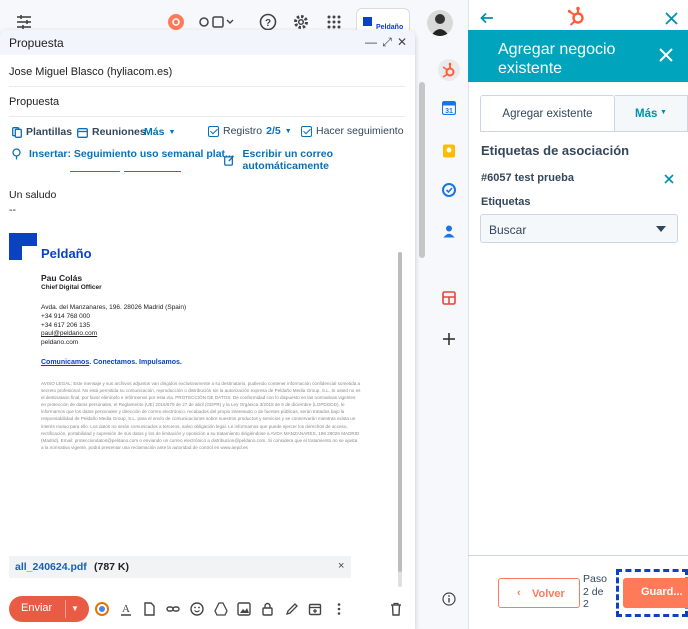  I want to click on attachment-size: (787 K), so click(112, 567).